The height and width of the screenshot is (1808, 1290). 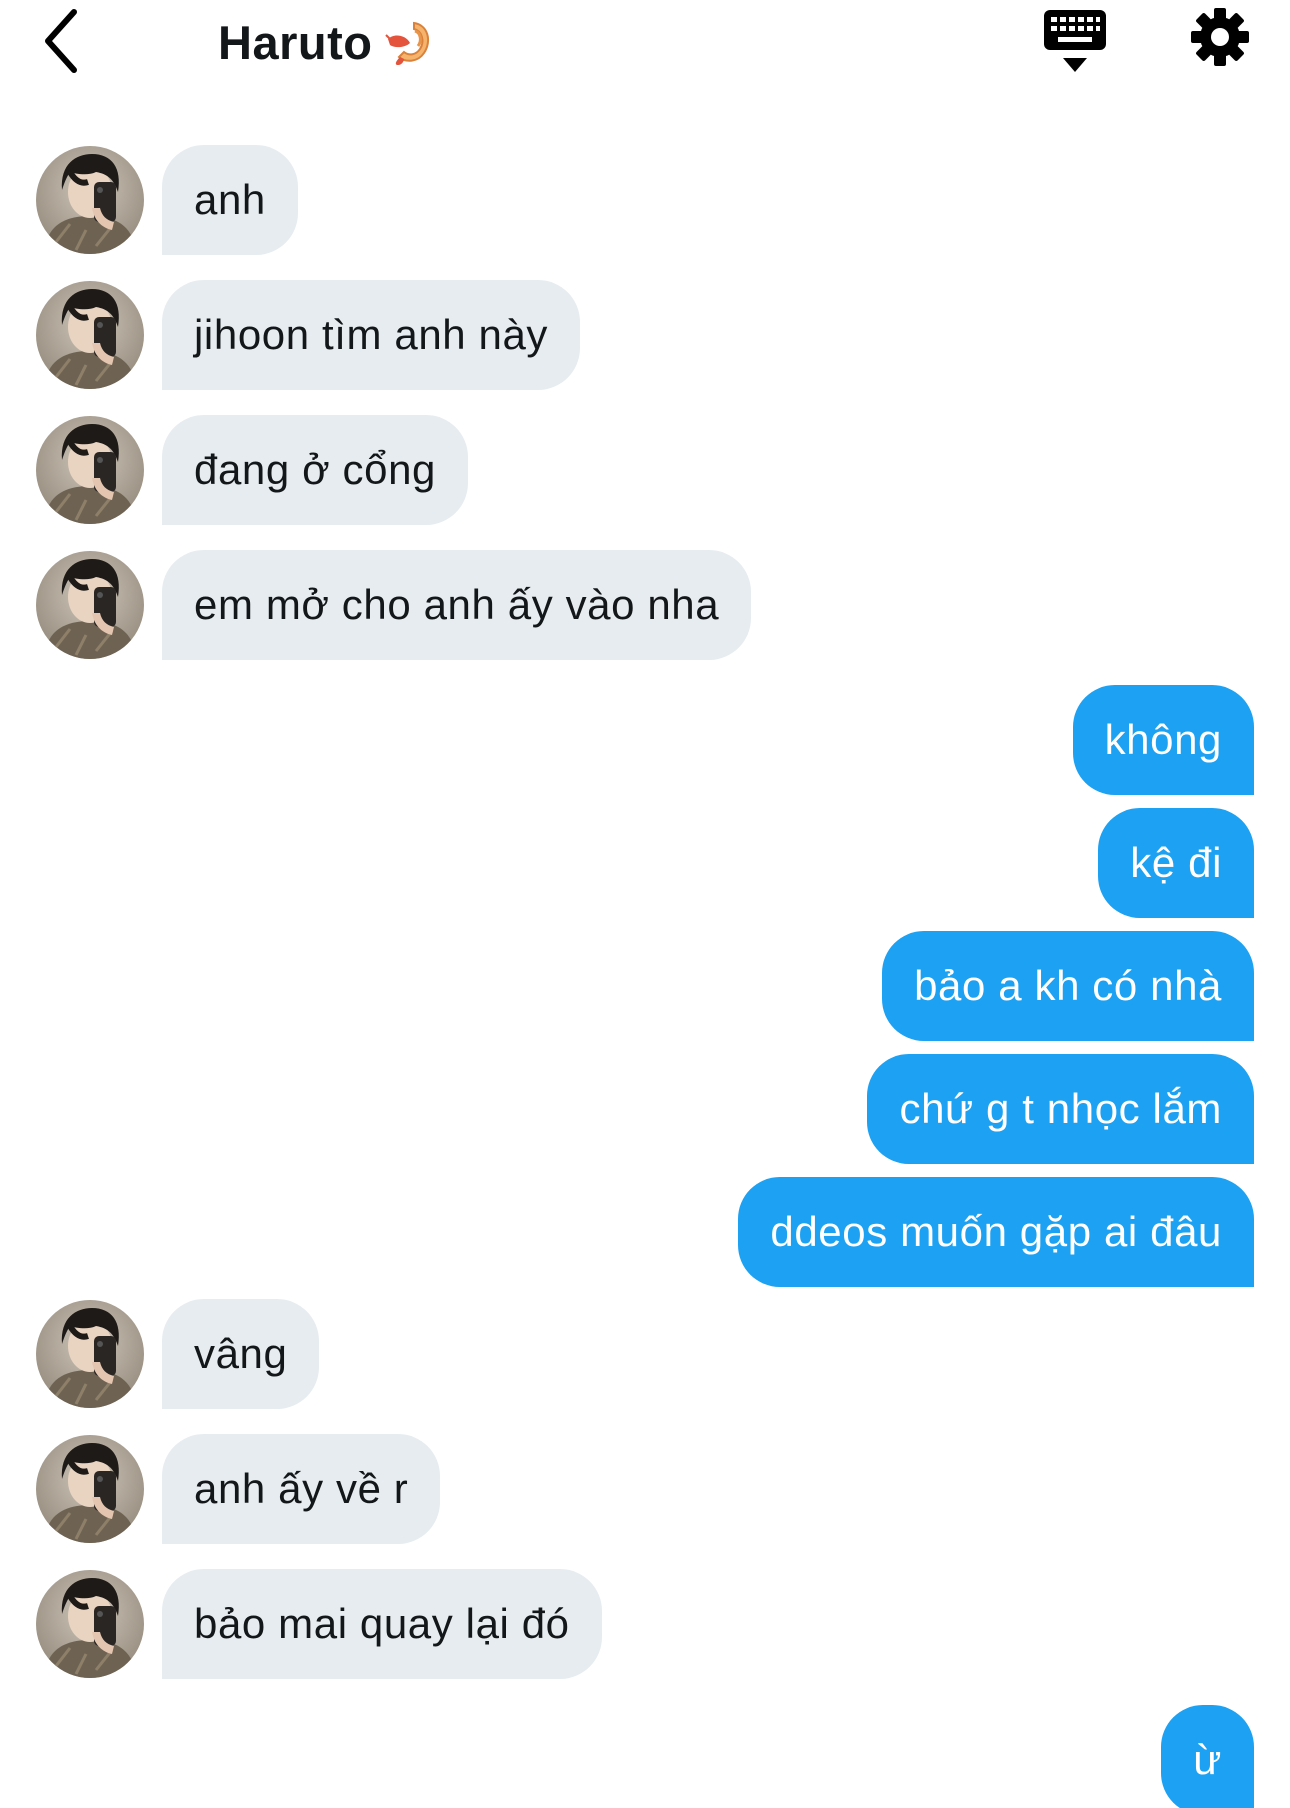 What do you see at coordinates (407, 43) in the screenshot?
I see `shrimp-emoji-icon` at bounding box center [407, 43].